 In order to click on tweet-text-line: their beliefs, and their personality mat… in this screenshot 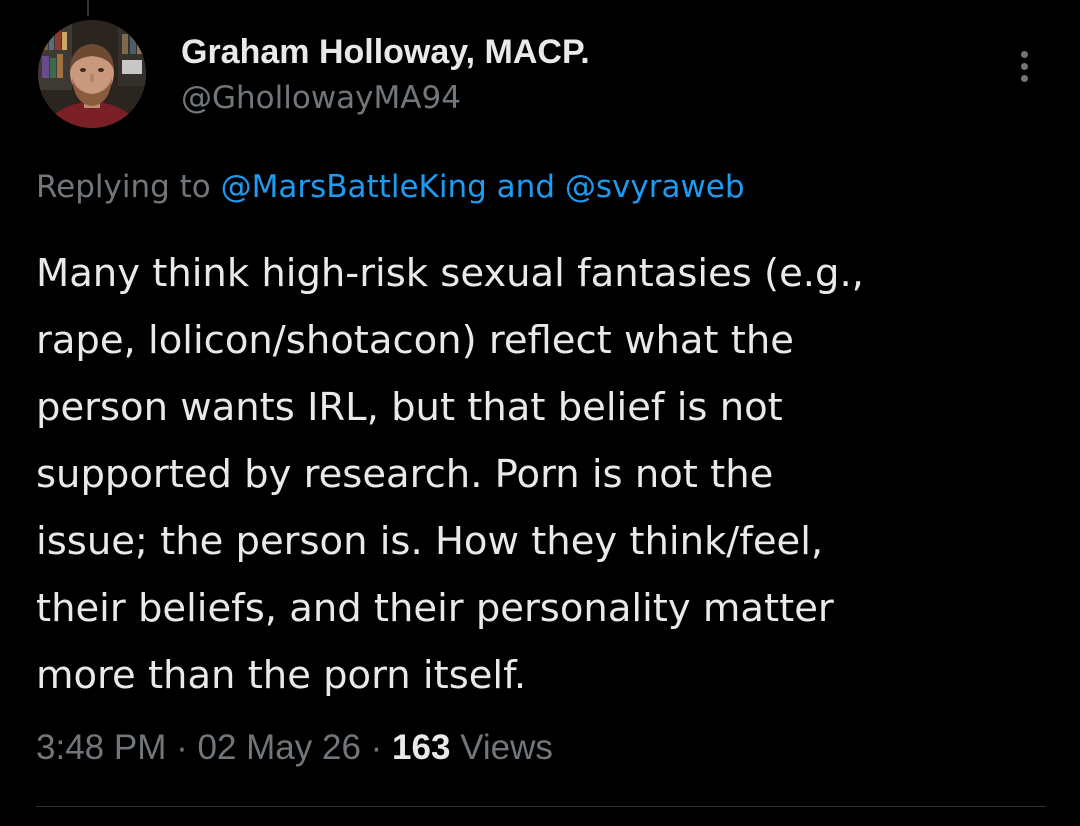, I will do `click(435, 608)`.